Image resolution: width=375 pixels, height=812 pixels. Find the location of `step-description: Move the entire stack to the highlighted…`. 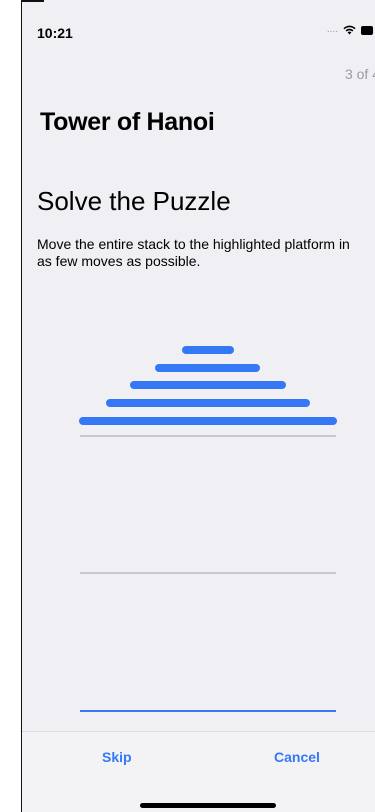

step-description: Move the entire stack to the highlighted… is located at coordinates (193, 252).